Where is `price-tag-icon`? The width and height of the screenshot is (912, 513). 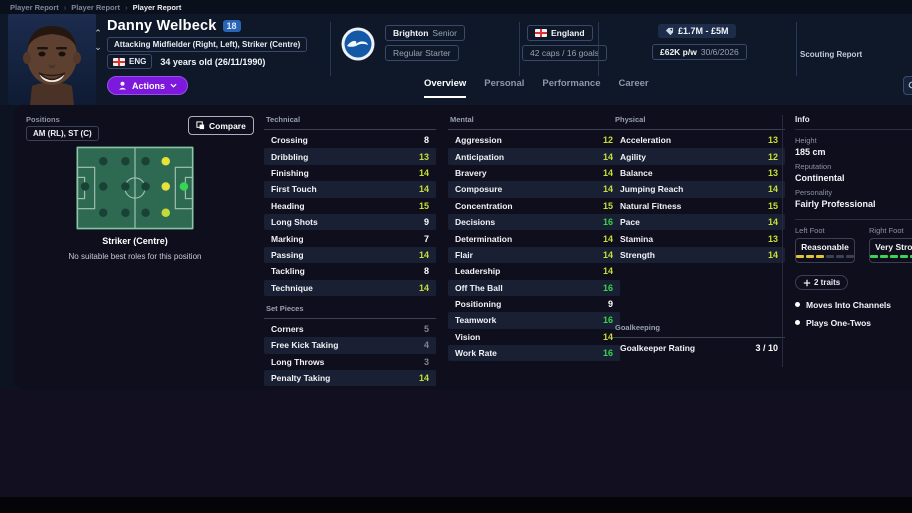 price-tag-icon is located at coordinates (669, 31).